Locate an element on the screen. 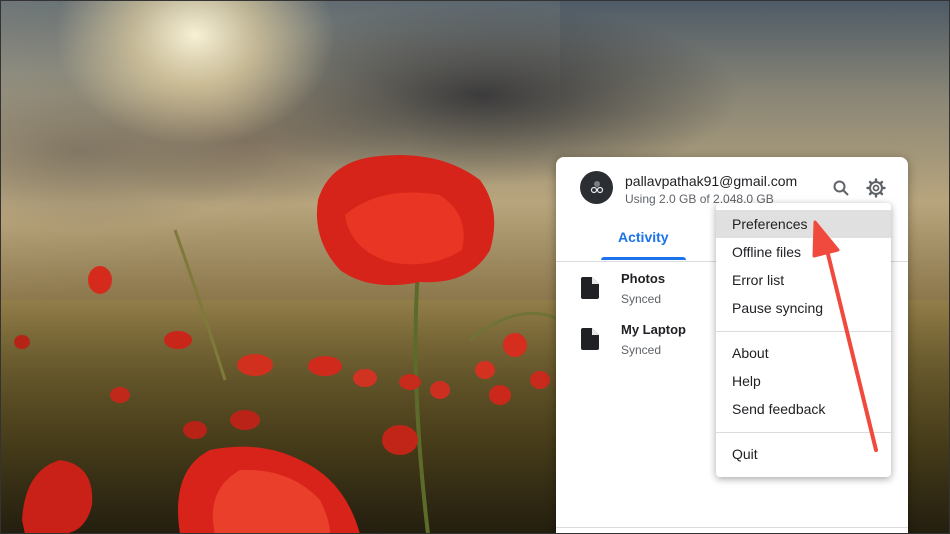 The image size is (950, 534). avatar is located at coordinates (596, 187).